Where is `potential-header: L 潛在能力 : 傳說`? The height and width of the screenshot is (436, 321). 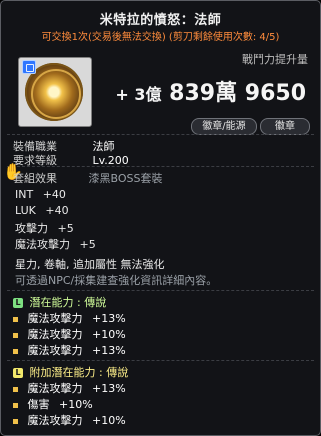 potential-header: L 潛在能力 : 傳說 is located at coordinates (59, 302).